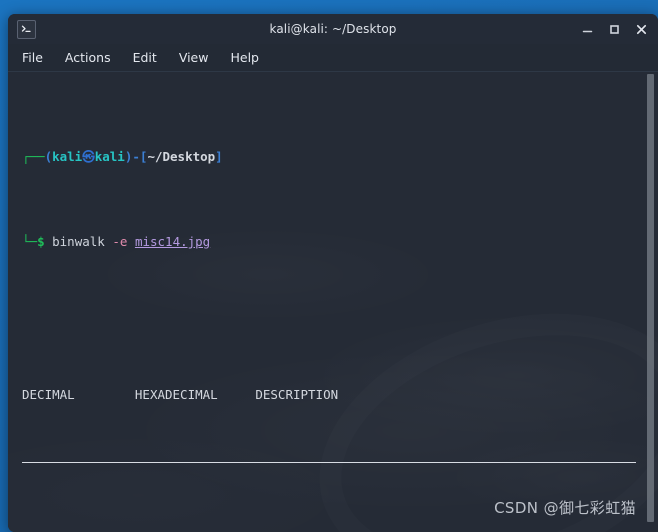 This screenshot has height=532, width=658. I want to click on prompt-dash: -, so click(136, 156).